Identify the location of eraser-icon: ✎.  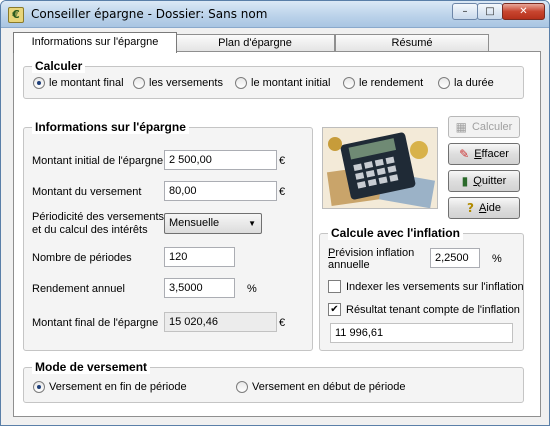
(464, 154).